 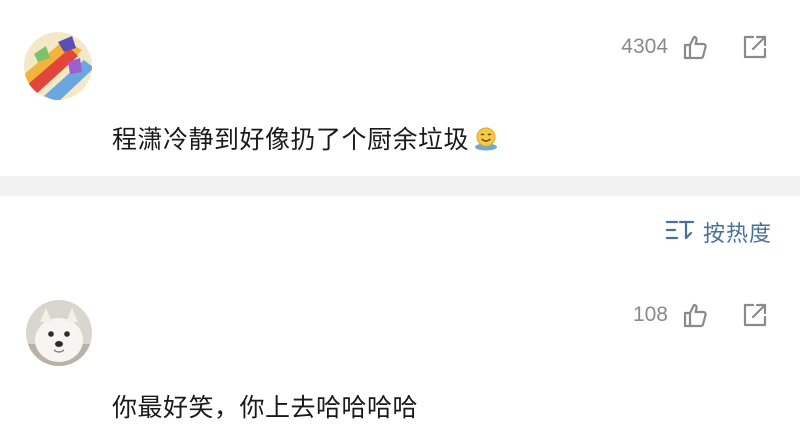 I want to click on sort-label: 按热度, so click(x=737, y=234).